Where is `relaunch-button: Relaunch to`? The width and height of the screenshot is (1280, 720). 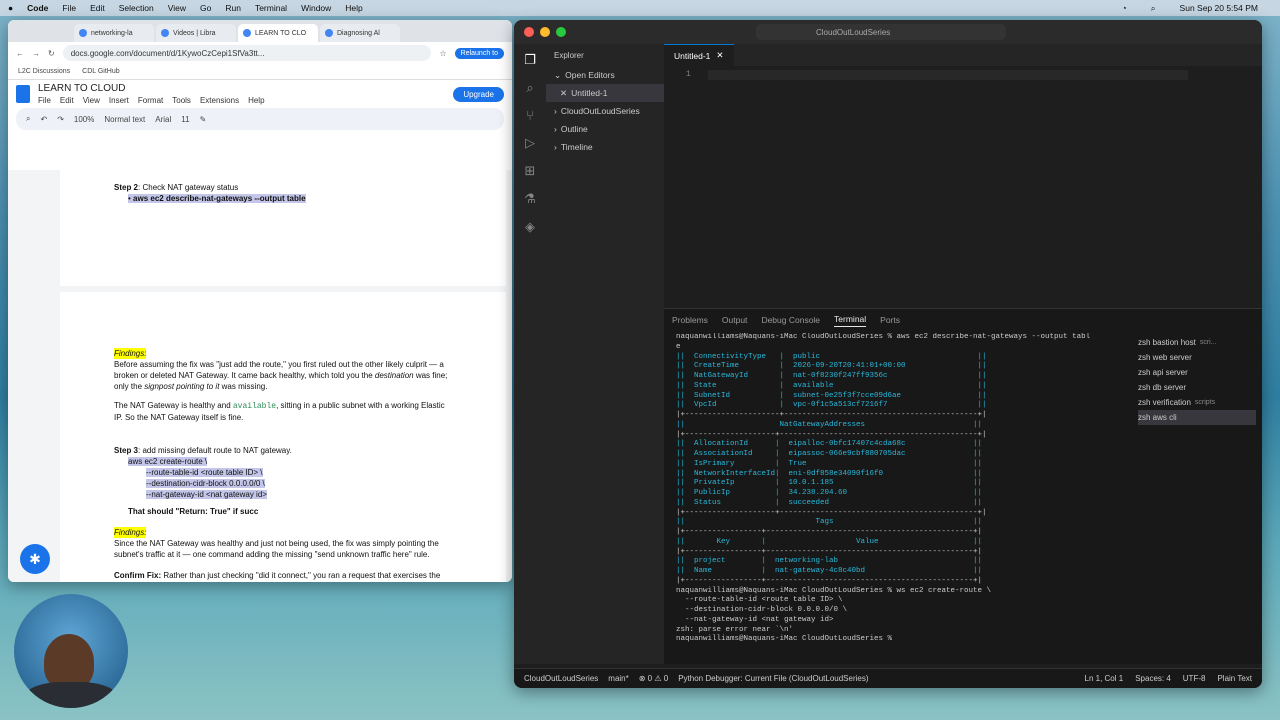
relaunch-button: Relaunch to is located at coordinates (479, 53).